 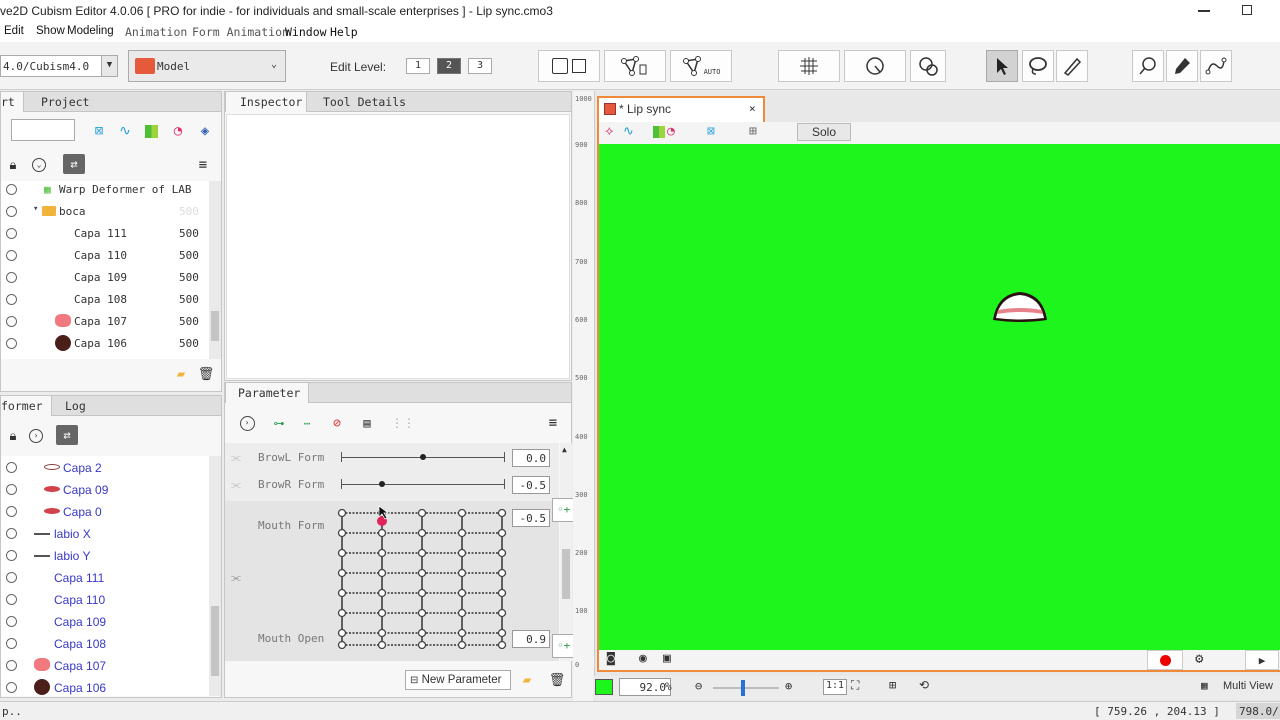 What do you see at coordinates (207, 66) in the screenshot?
I see `mode-combo: Model ⌄` at bounding box center [207, 66].